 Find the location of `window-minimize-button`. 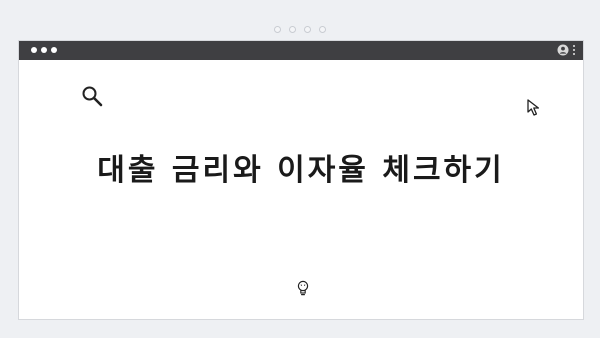

window-minimize-button is located at coordinates (44, 50).